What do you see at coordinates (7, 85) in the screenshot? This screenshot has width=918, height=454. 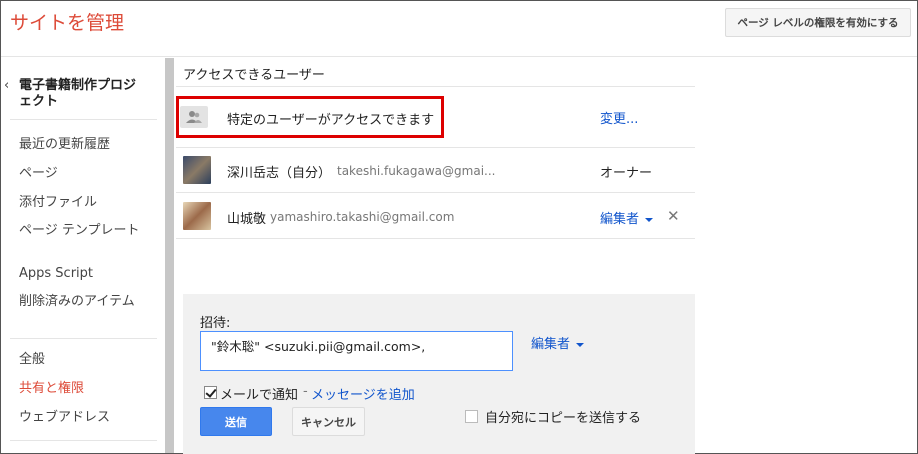 I see `chevron-left-icon: ‹` at bounding box center [7, 85].